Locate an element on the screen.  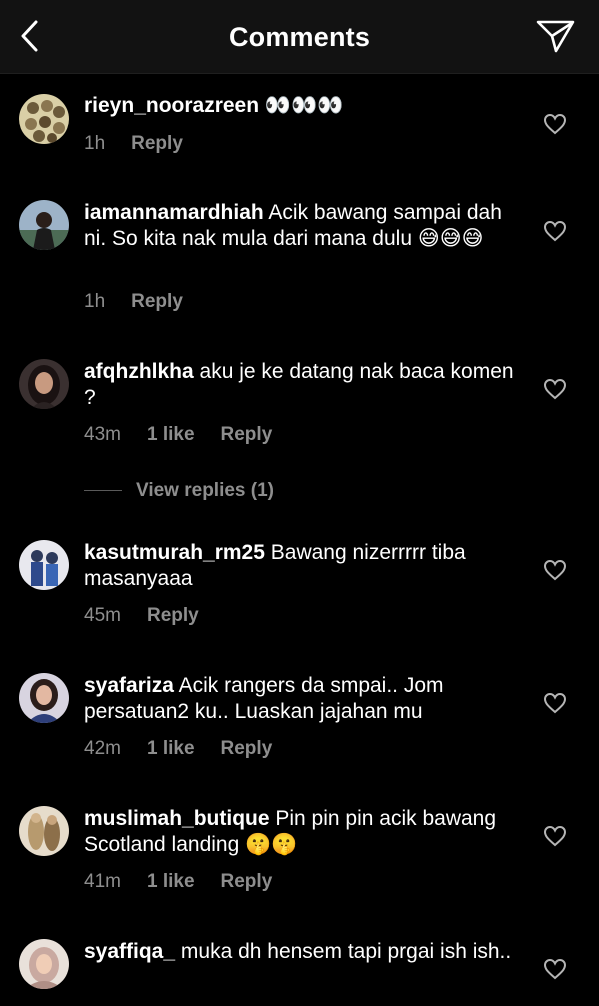
comment-username: muslimah_butique is located at coordinates (177, 818).